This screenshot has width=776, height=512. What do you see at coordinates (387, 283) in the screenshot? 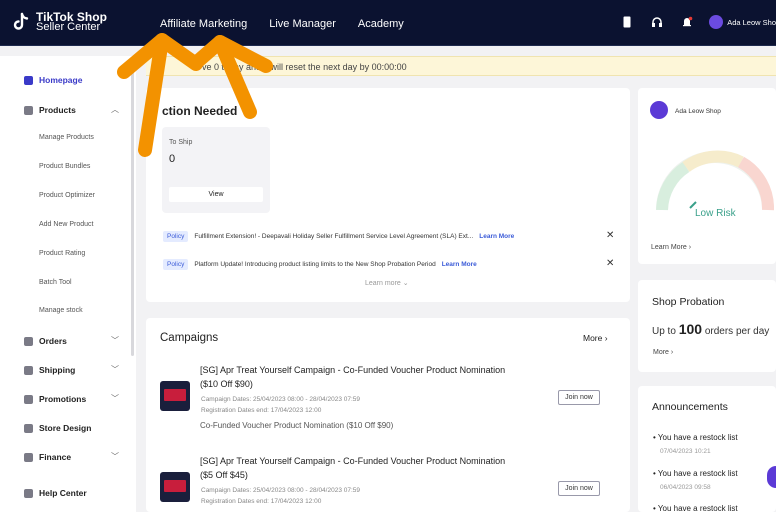
I see `expand-learn-more: Learn more ⌄` at bounding box center [387, 283].